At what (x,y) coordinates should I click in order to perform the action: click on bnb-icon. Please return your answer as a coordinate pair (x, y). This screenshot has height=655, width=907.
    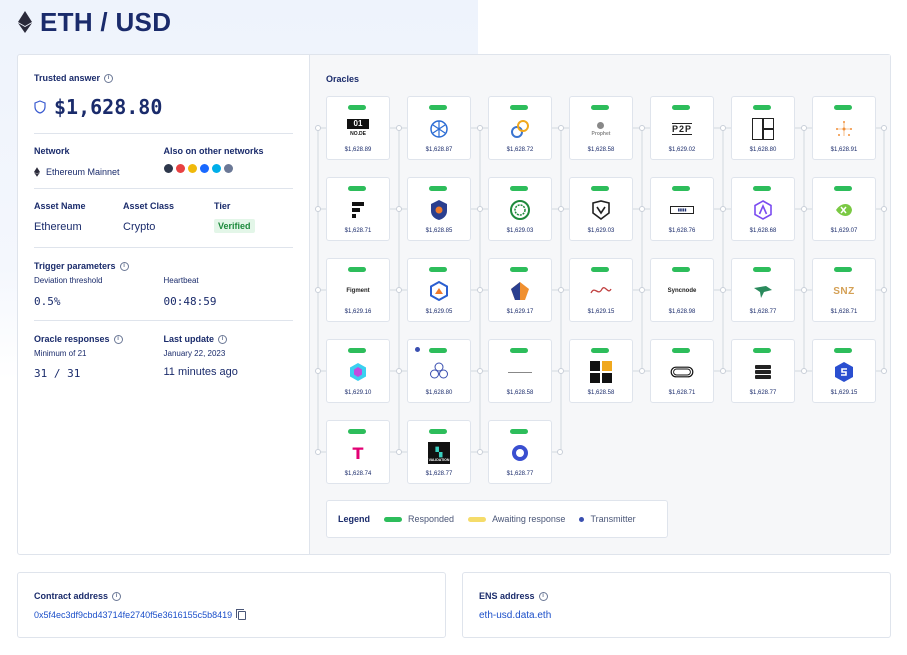
    Looking at the image, I should click on (192, 168).